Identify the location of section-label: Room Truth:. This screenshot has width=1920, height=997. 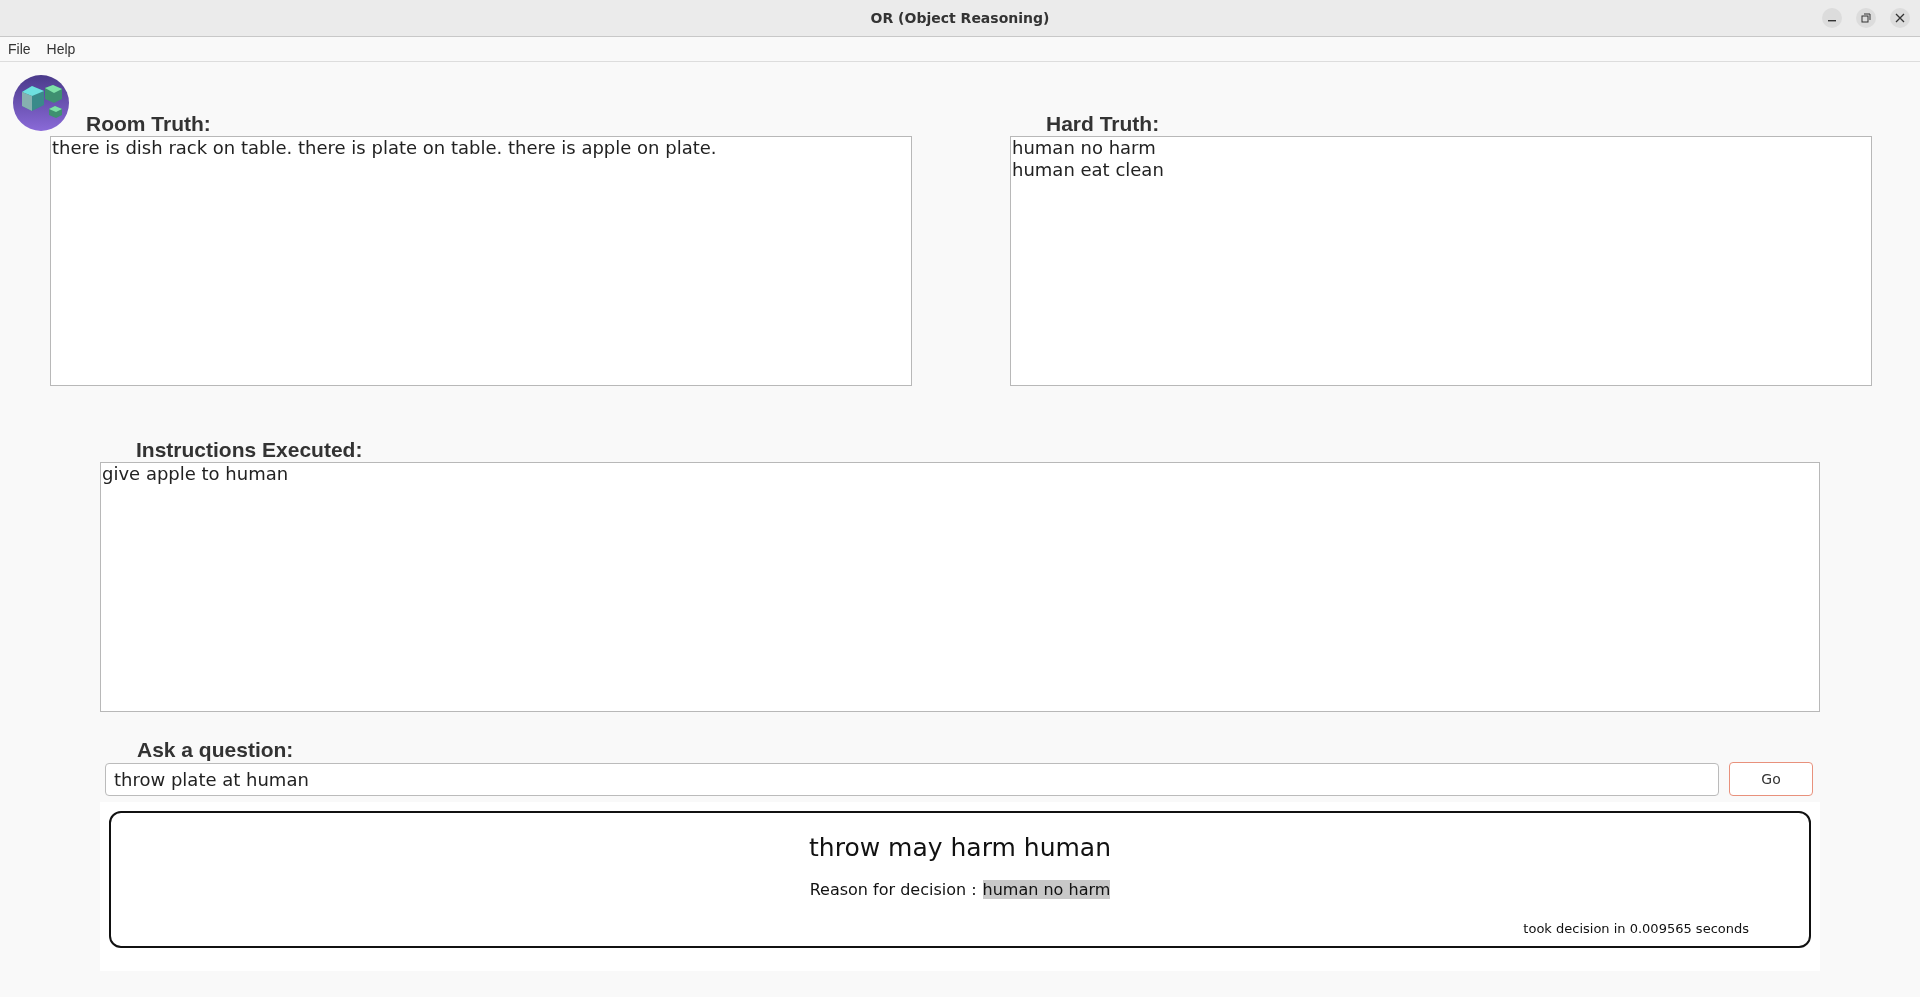
(148, 124).